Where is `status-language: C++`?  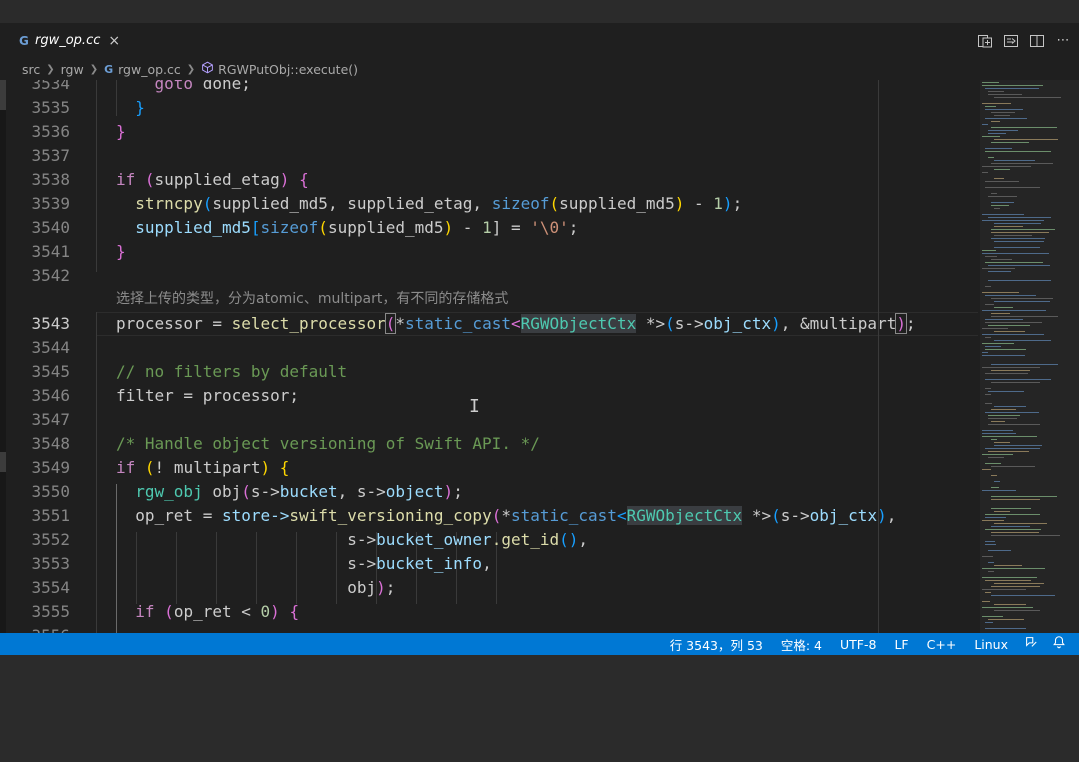 status-language: C++ is located at coordinates (942, 644).